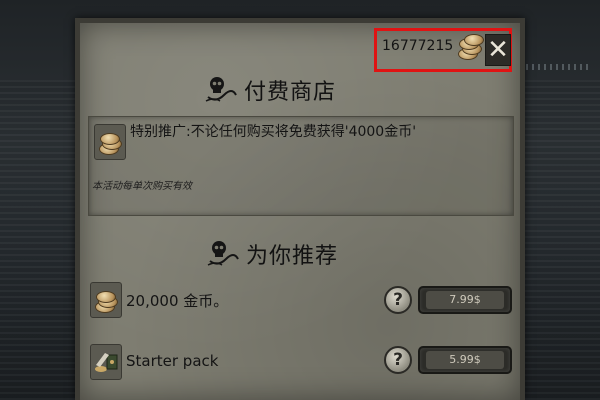 The width and height of the screenshot is (600, 400). I want to click on distant-ships, so click(555, 67).